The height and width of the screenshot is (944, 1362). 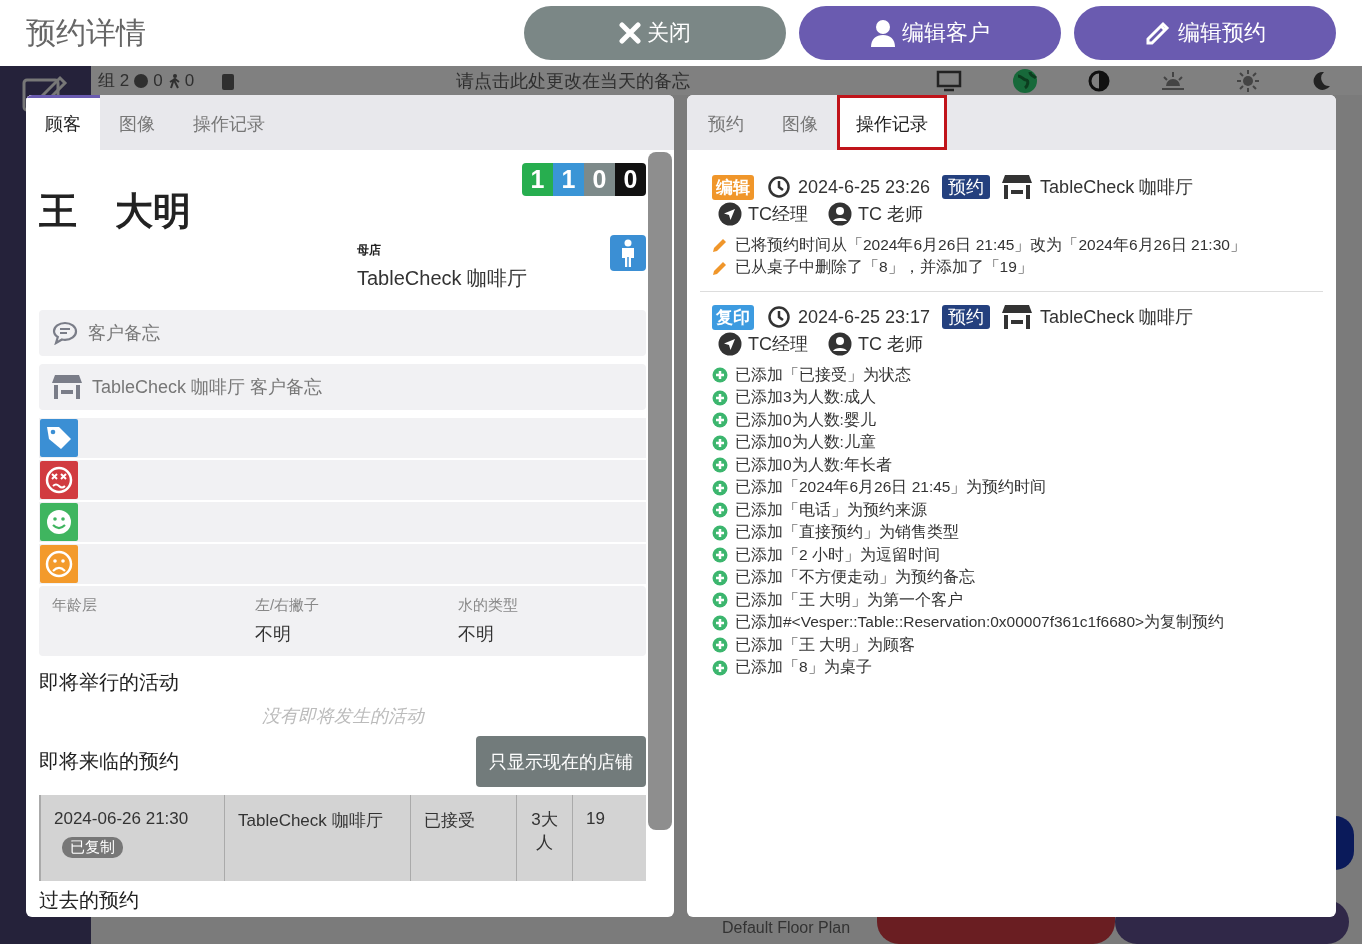 What do you see at coordinates (1205, 33) in the screenshot?
I see `edit-button: 编辑预约` at bounding box center [1205, 33].